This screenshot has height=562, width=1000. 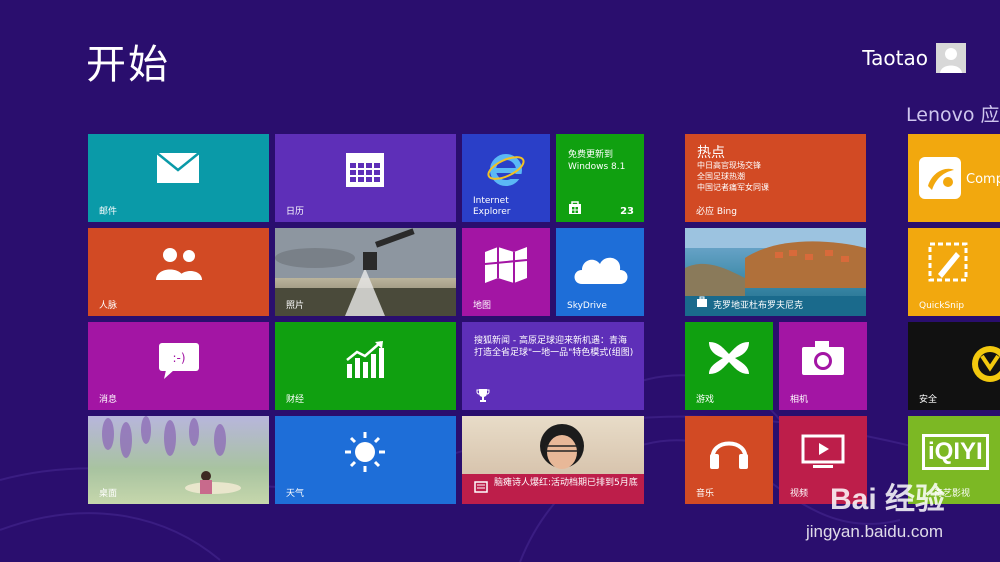 I want to click on tile-label: QuickSnip, so click(x=942, y=306).